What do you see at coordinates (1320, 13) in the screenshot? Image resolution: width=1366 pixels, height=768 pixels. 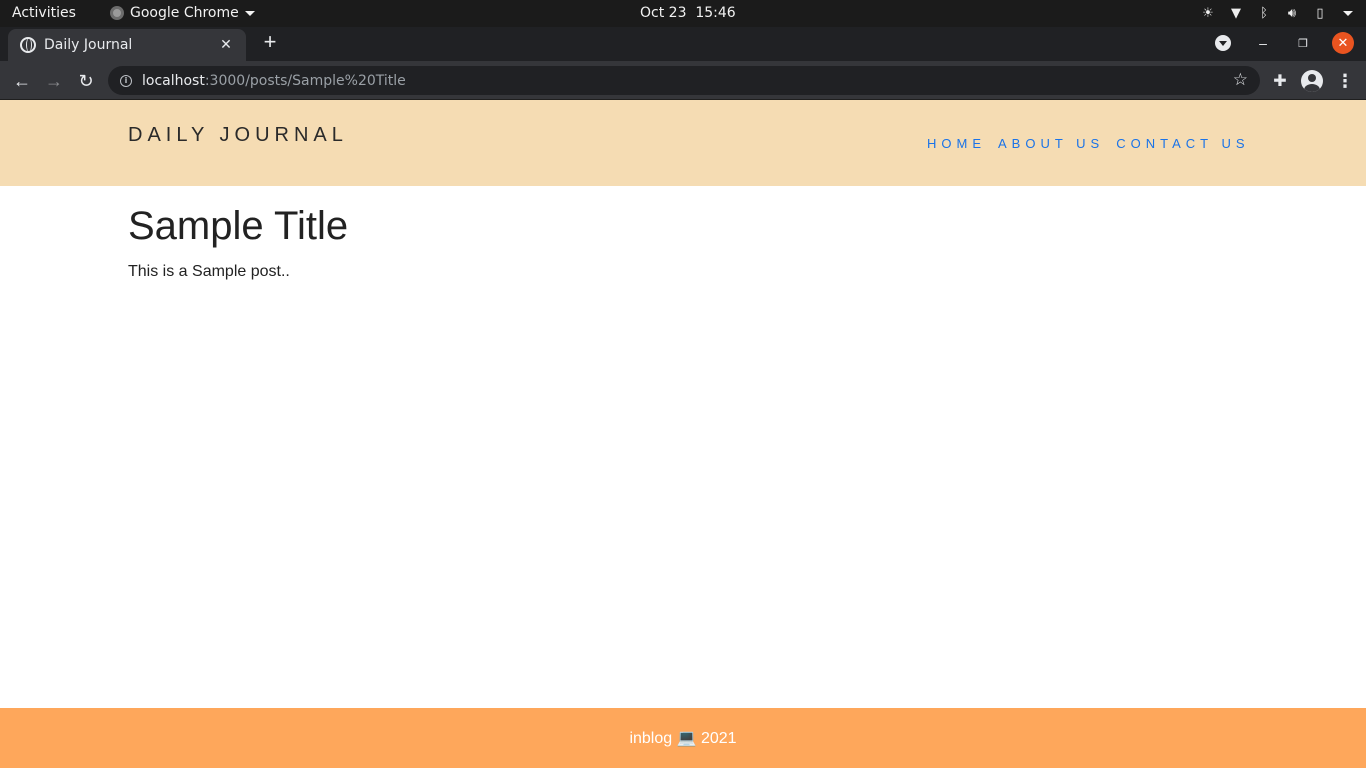 I see `battery-icon: ▯` at bounding box center [1320, 13].